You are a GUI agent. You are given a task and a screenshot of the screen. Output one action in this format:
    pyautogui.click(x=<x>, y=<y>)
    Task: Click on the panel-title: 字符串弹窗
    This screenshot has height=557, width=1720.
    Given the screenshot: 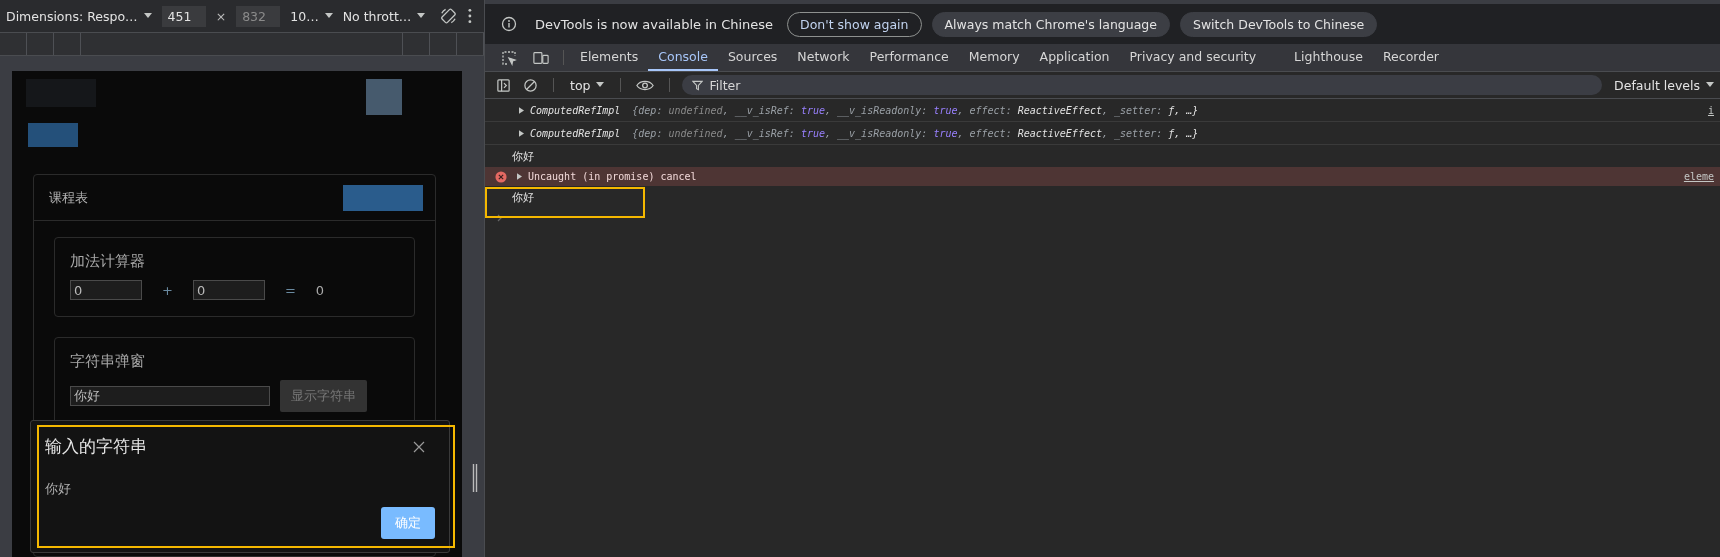 What is the action you would take?
    pyautogui.click(x=108, y=361)
    